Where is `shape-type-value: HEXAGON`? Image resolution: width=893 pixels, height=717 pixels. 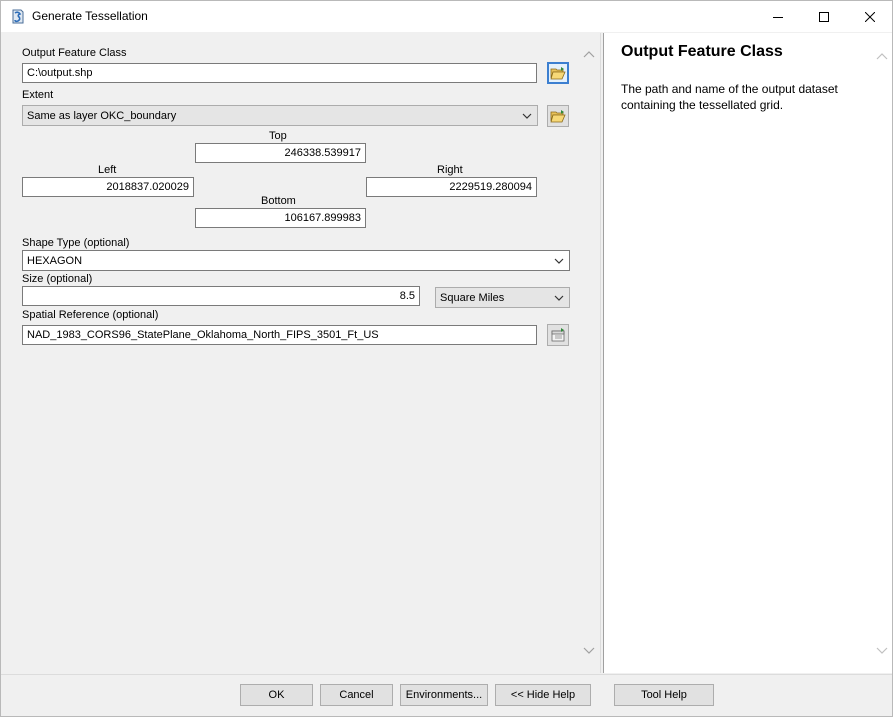
shape-type-value: HEXAGON is located at coordinates (55, 261).